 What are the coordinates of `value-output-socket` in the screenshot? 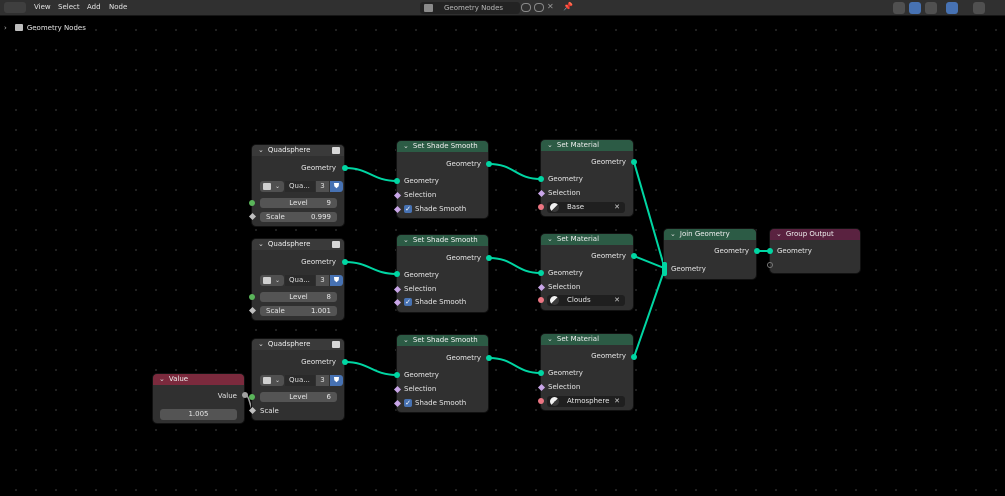 It's located at (245, 395).